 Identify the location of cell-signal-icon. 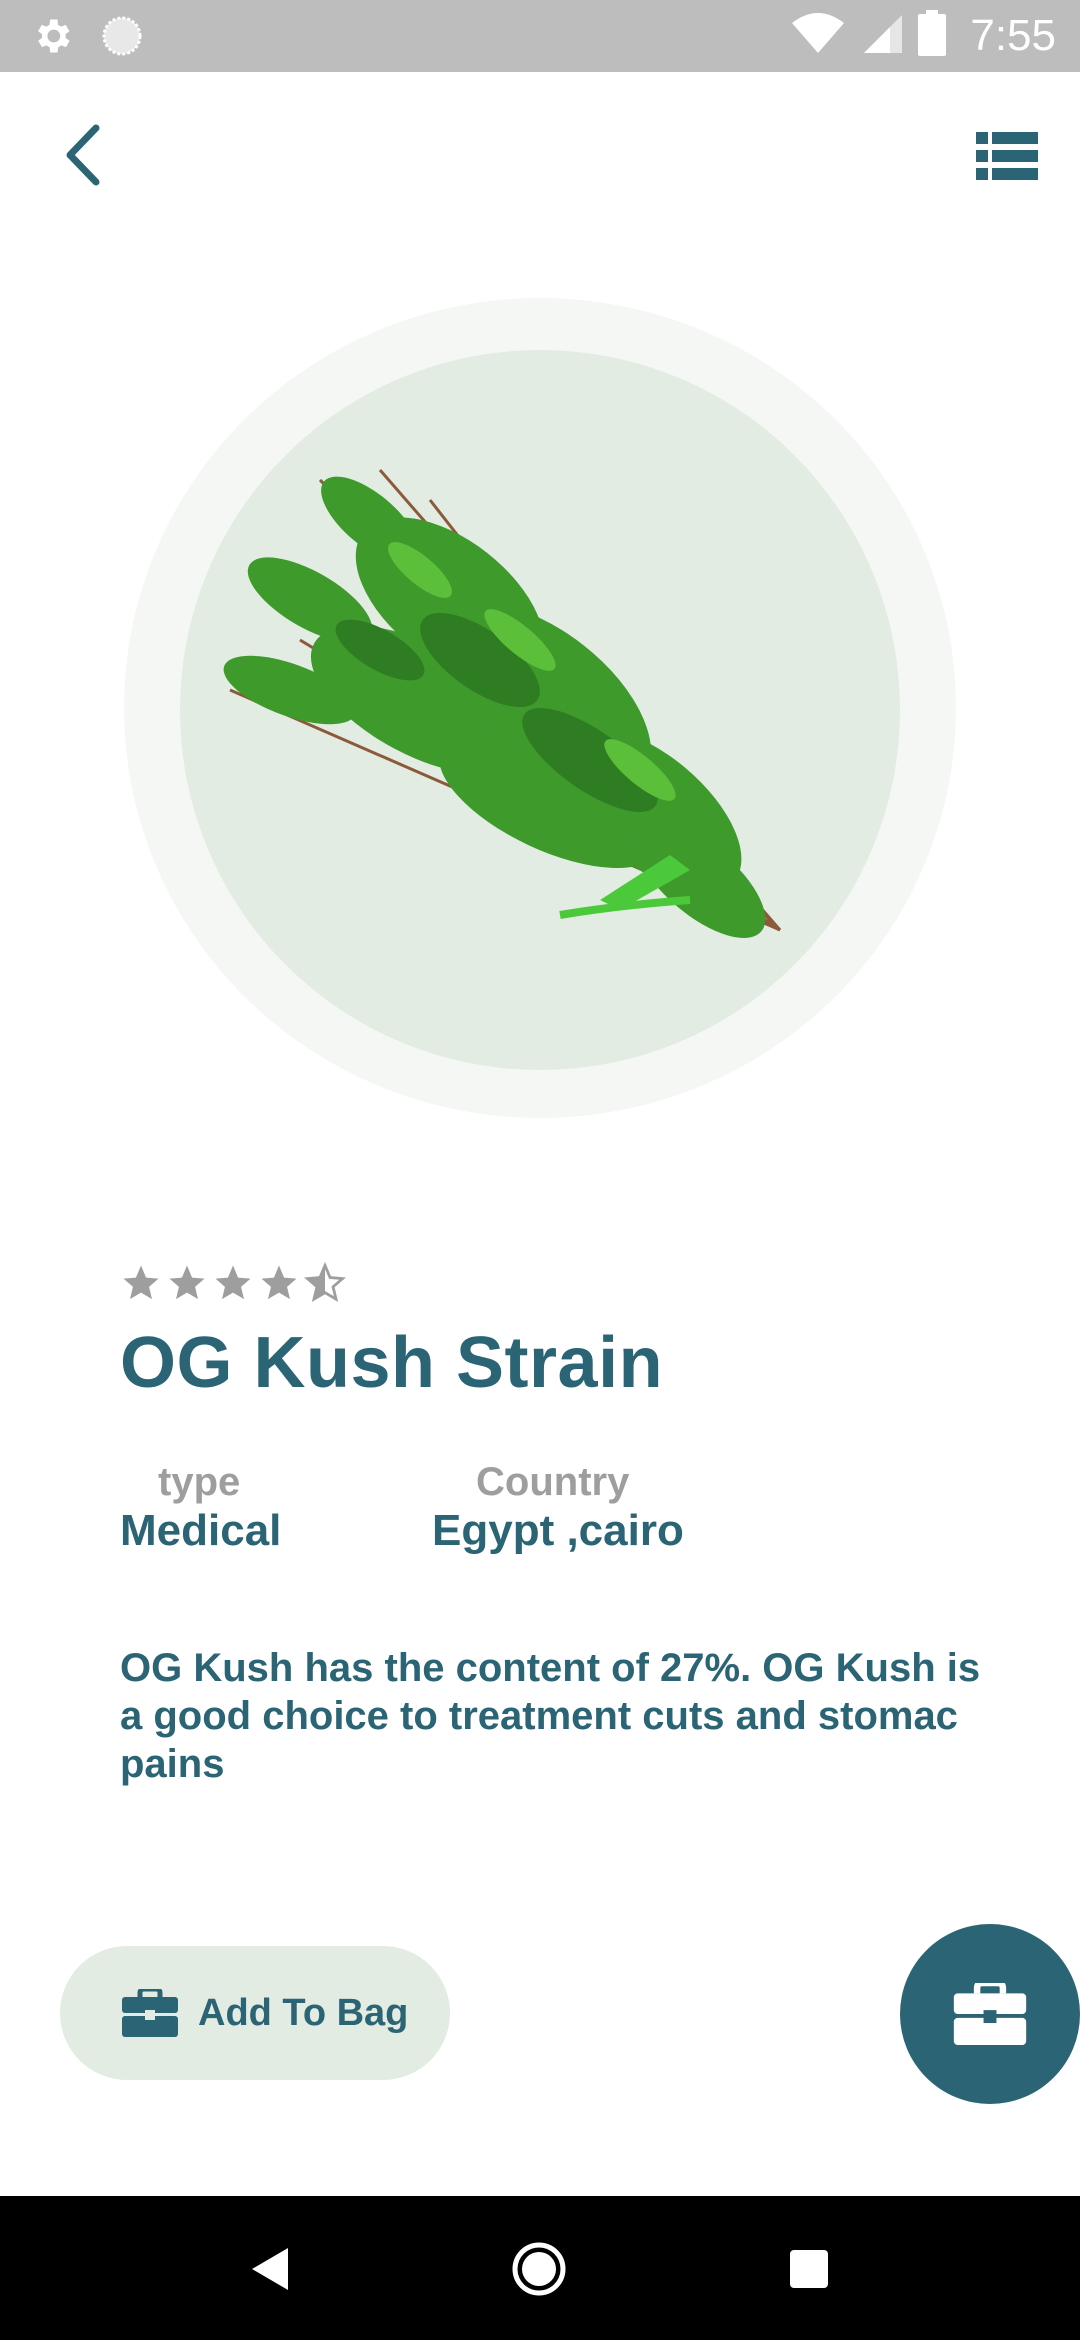
(882, 35).